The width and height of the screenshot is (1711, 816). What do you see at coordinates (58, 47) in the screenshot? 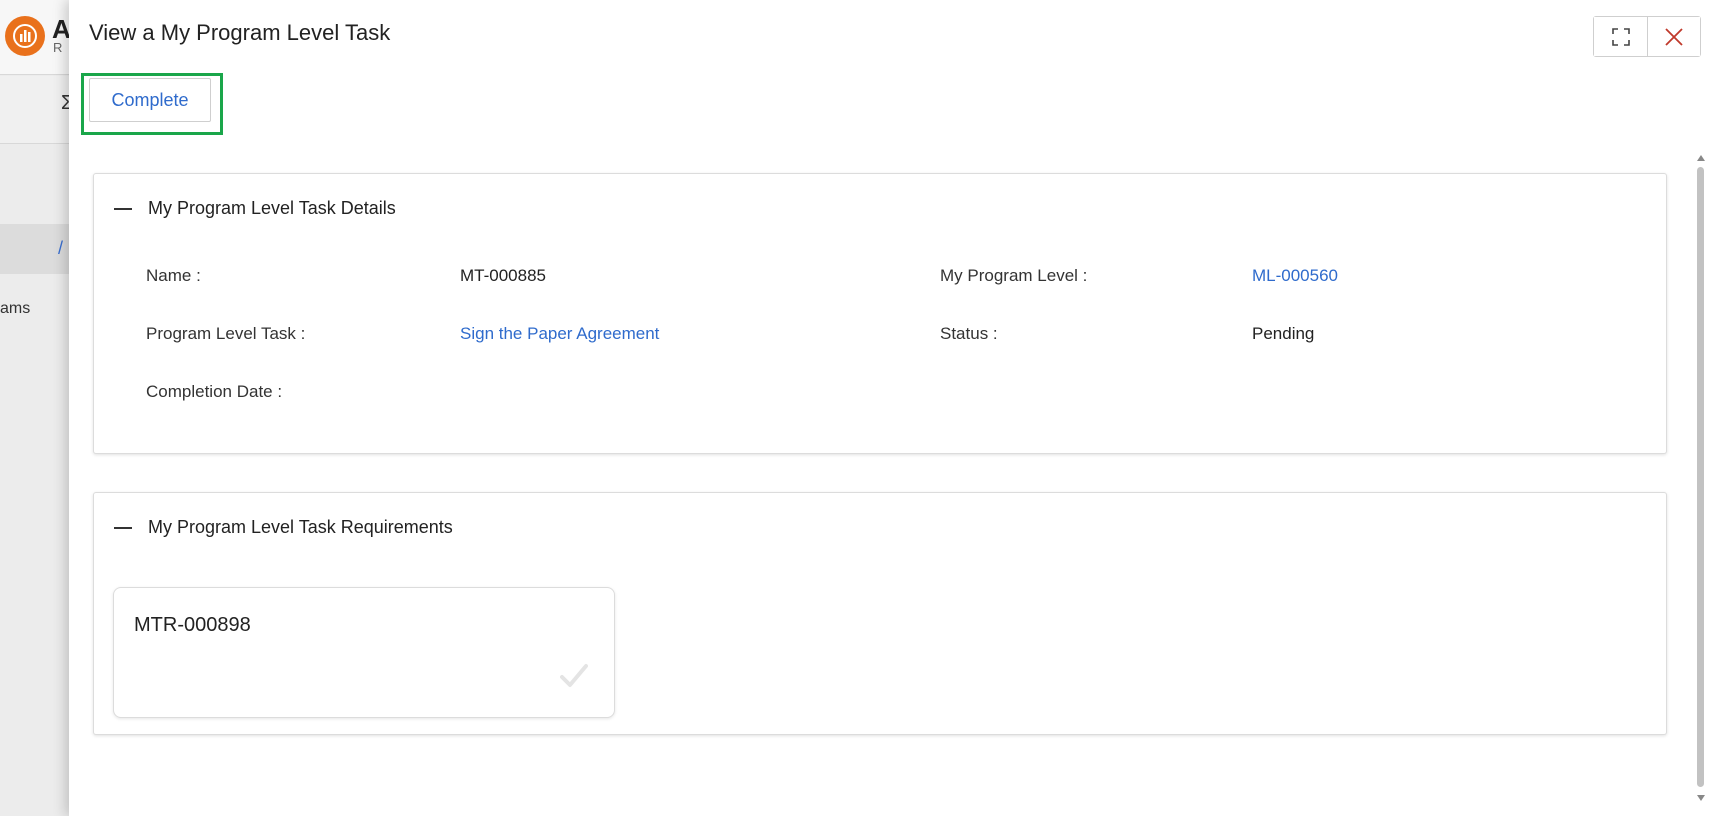
I see `app-brand-subtitle: R` at bounding box center [58, 47].